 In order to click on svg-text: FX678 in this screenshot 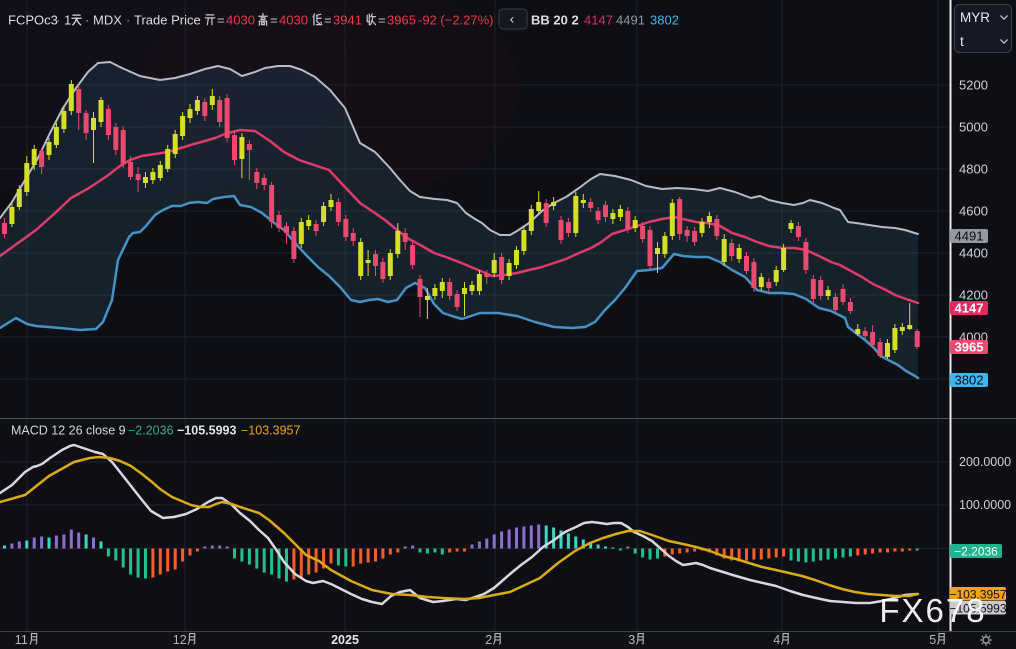, I will do `click(932, 610)`.